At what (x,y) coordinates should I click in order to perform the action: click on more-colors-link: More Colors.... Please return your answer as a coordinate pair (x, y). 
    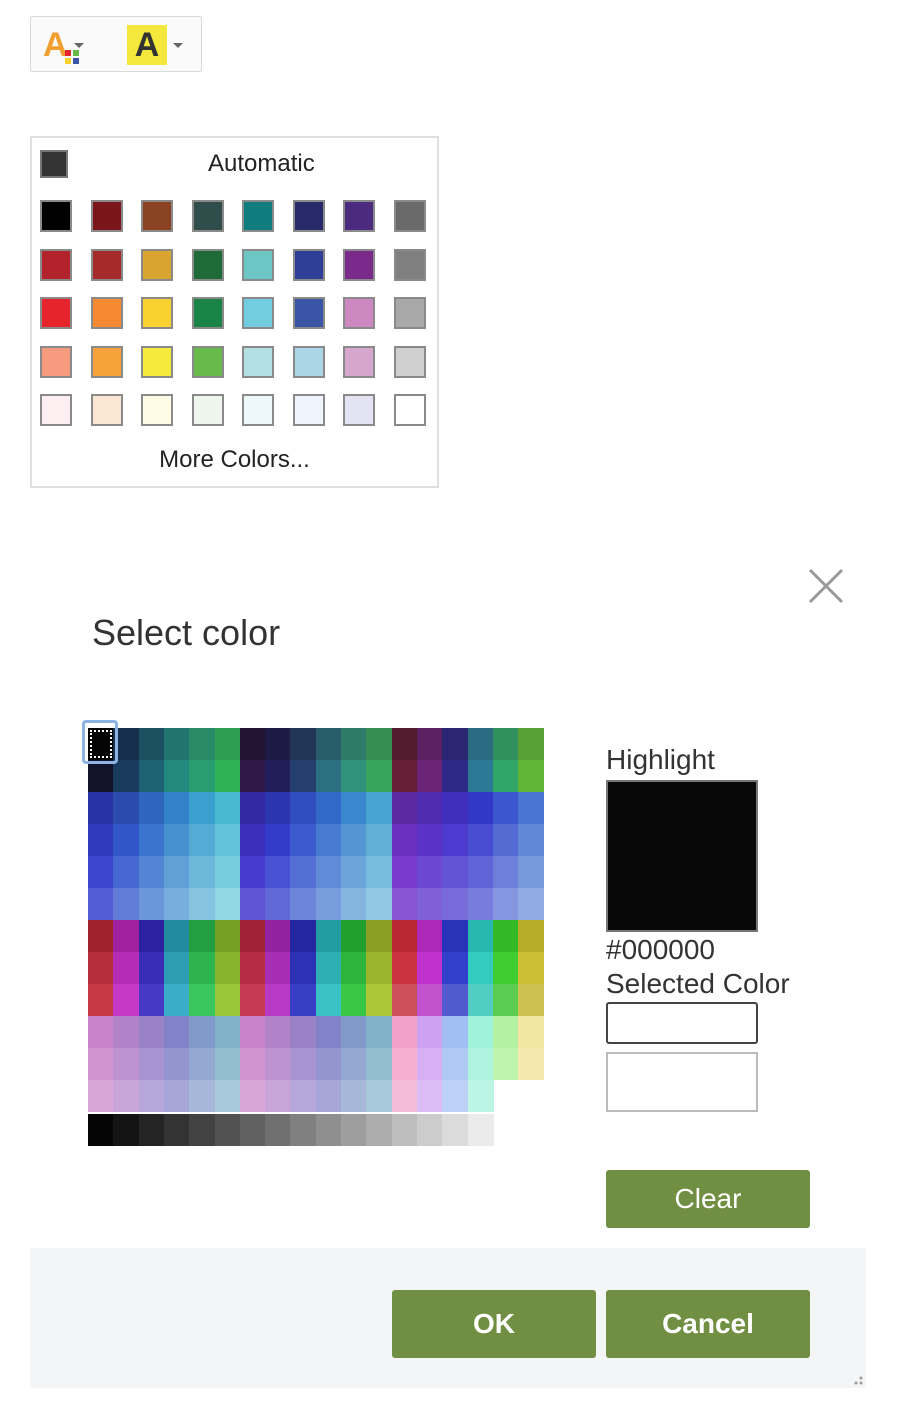
    Looking at the image, I should click on (234, 460).